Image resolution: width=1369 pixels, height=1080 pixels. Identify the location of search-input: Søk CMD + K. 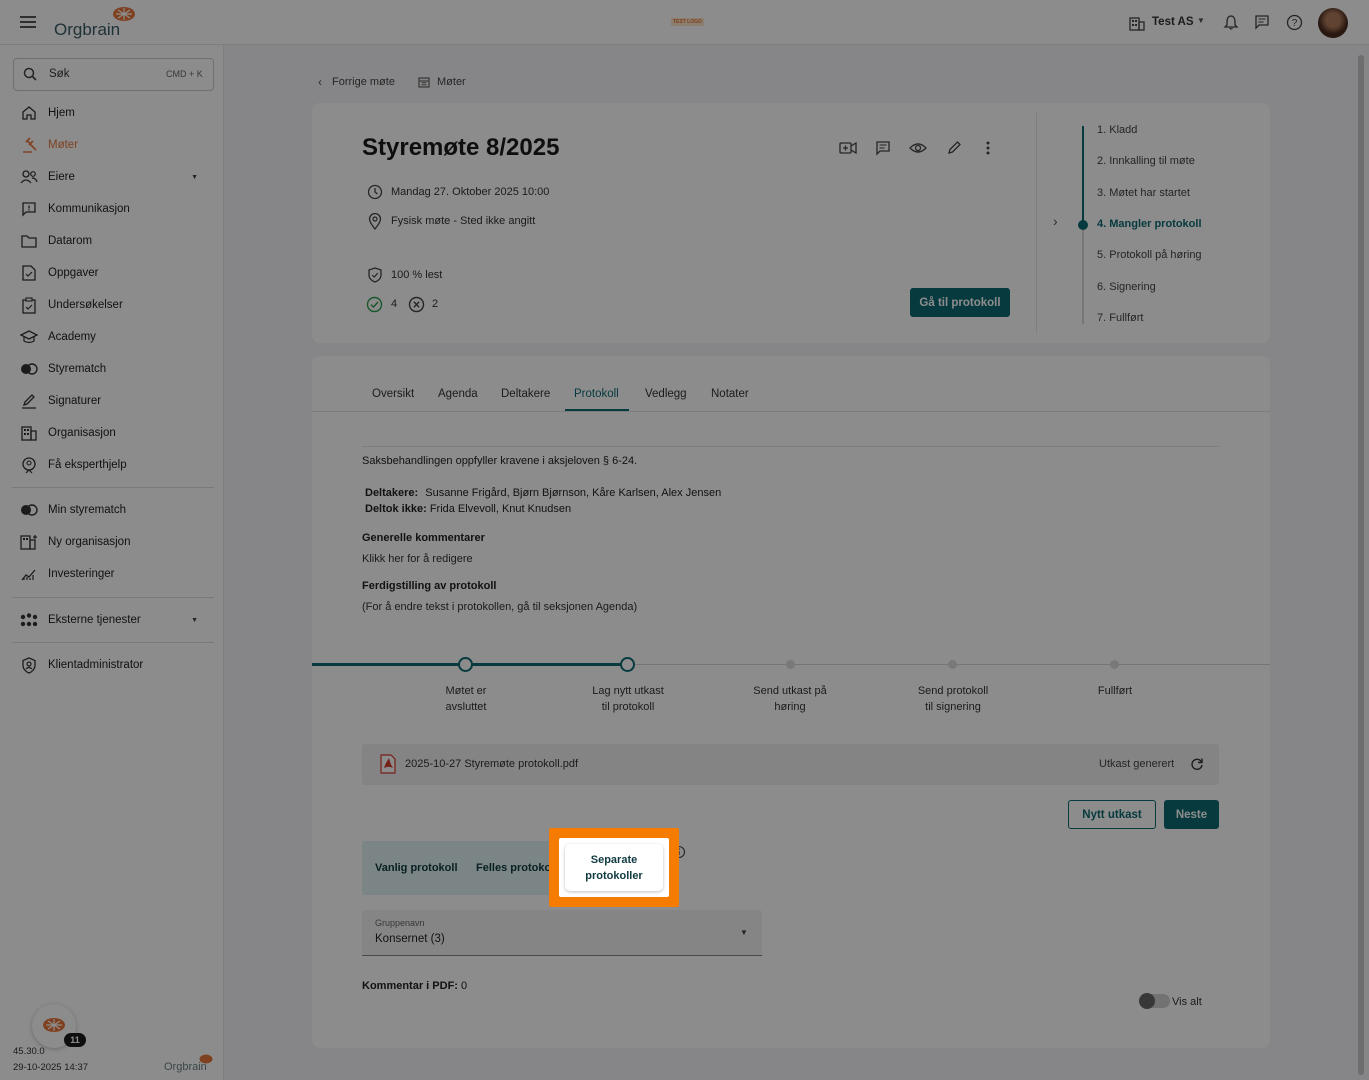
(113, 74).